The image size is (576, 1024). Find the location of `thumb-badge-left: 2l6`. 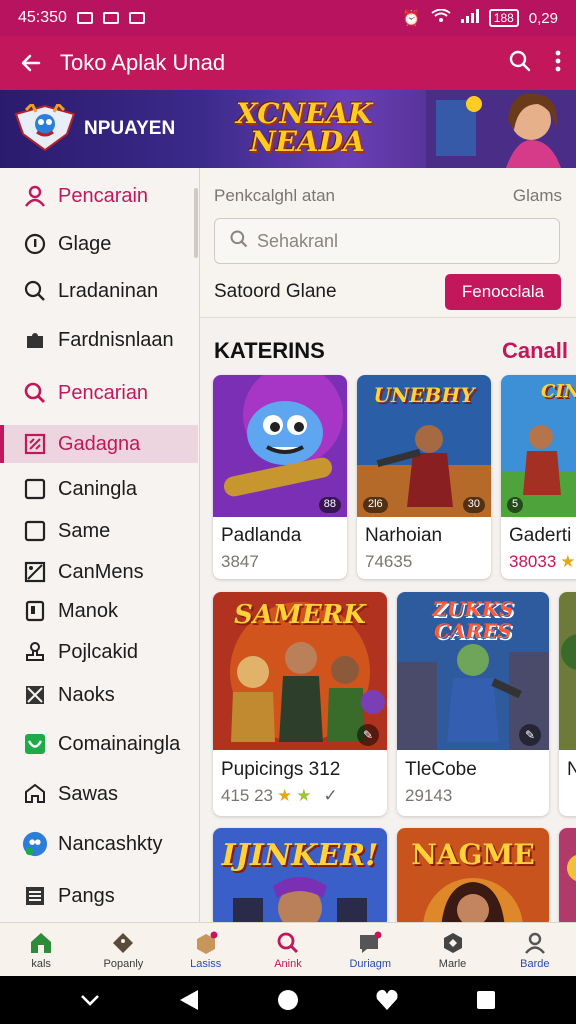

thumb-badge-left: 2l6 is located at coordinates (375, 505).